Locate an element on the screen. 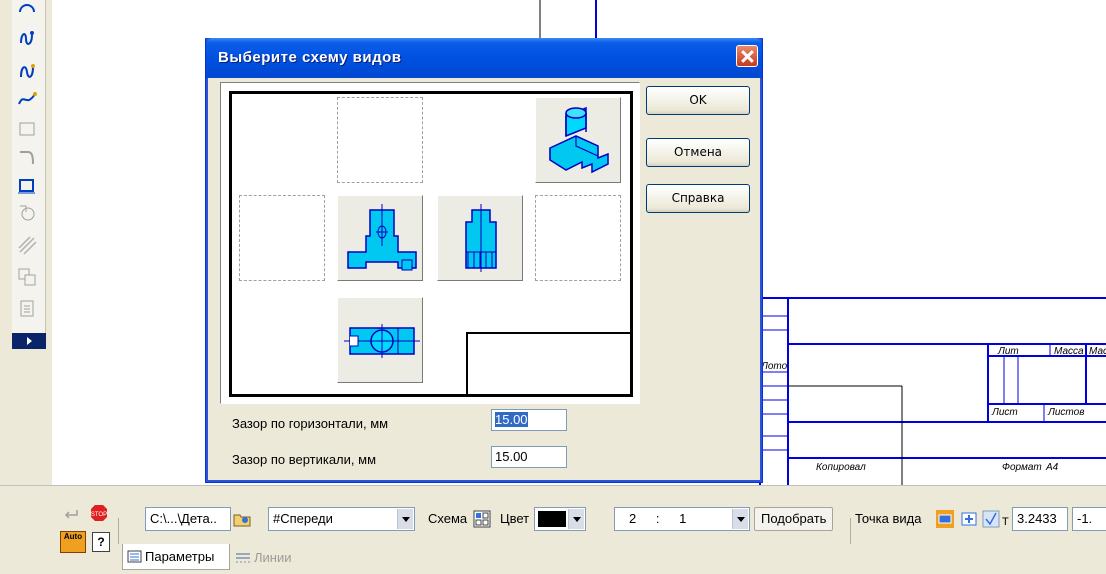  tab-lines: Линии is located at coordinates (272, 558).